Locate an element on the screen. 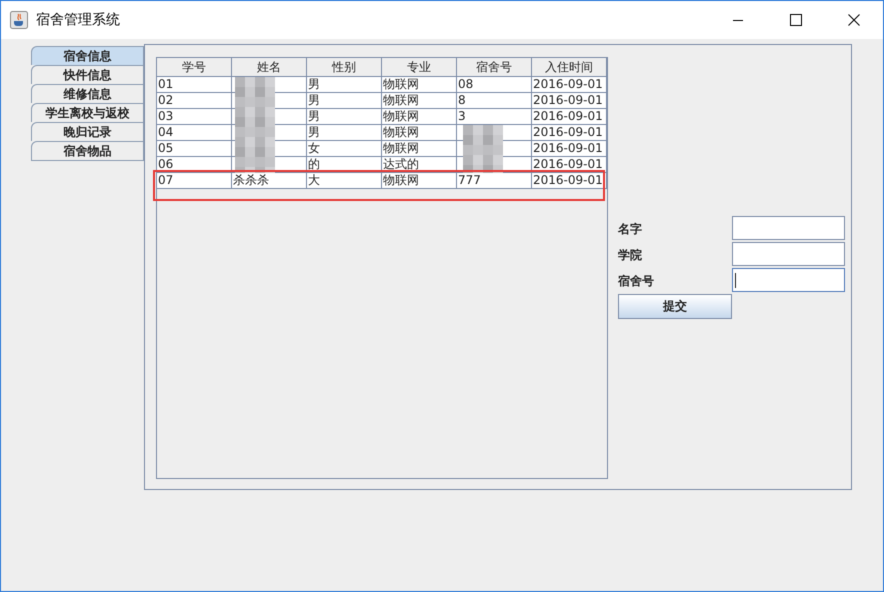 This screenshot has width=884, height=592. submit-button: 提交 is located at coordinates (675, 306).